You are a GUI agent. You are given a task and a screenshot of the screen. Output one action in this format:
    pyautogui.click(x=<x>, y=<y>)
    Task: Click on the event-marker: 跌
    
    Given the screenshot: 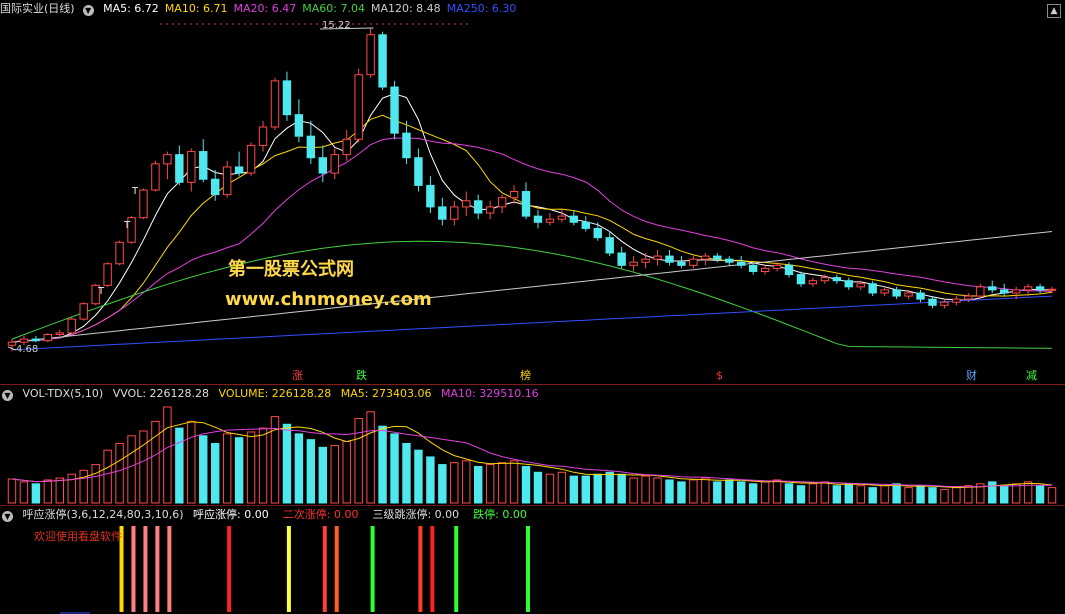 What is the action you would take?
    pyautogui.click(x=361, y=375)
    